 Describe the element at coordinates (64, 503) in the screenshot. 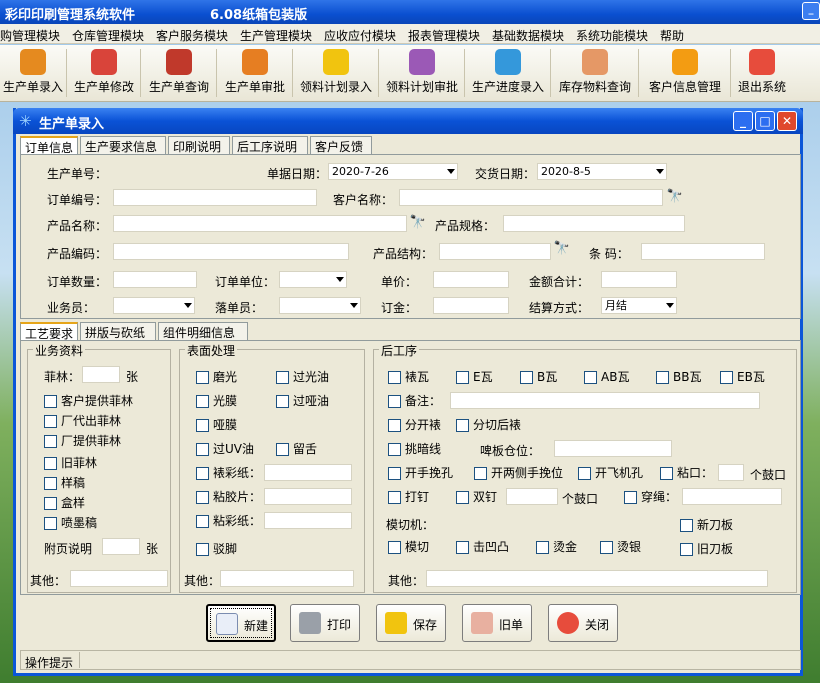

I see `check-box-sample: 盒样` at that location.